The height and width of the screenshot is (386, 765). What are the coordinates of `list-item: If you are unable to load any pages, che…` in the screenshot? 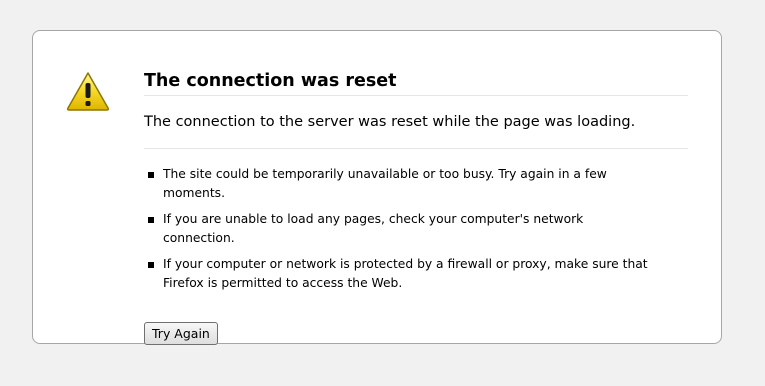 It's located at (400, 229).